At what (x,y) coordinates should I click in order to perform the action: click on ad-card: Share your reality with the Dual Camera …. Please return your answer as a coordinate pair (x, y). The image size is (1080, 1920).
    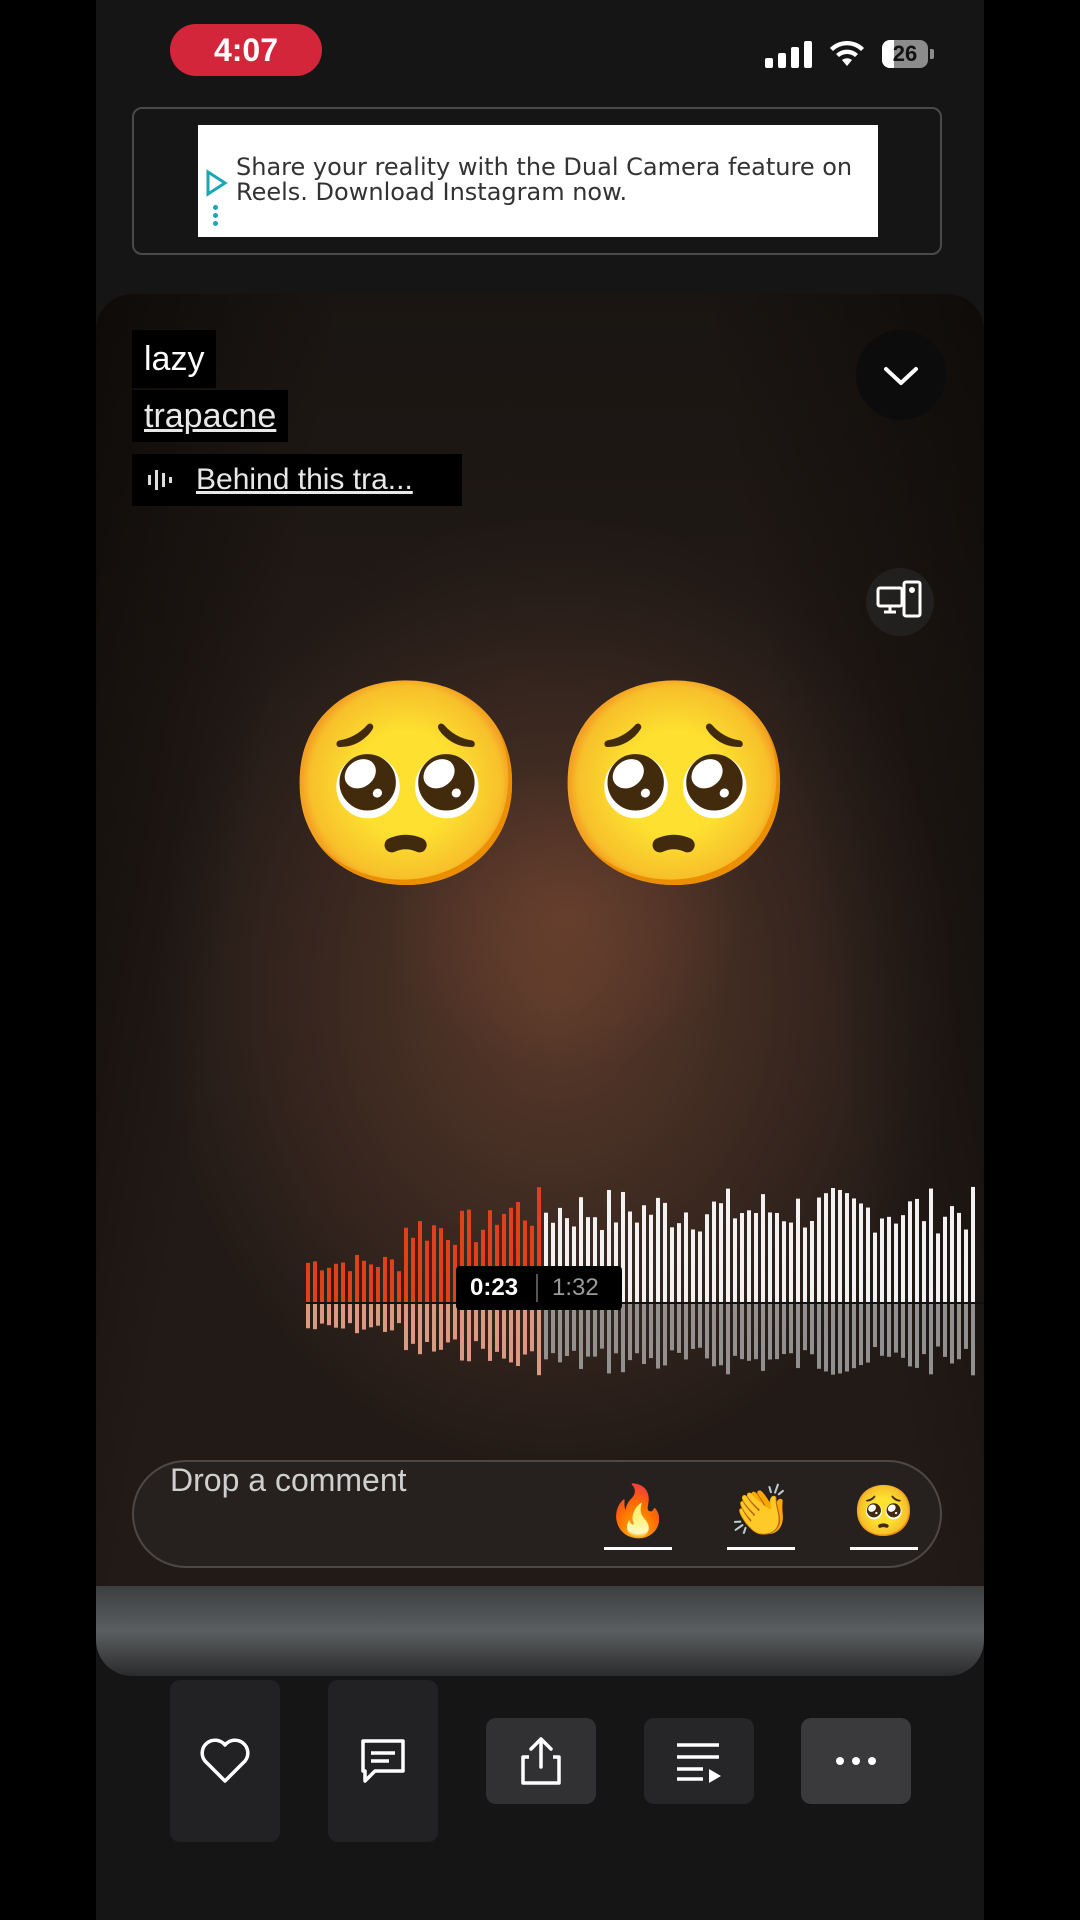
    Looking at the image, I should click on (538, 181).